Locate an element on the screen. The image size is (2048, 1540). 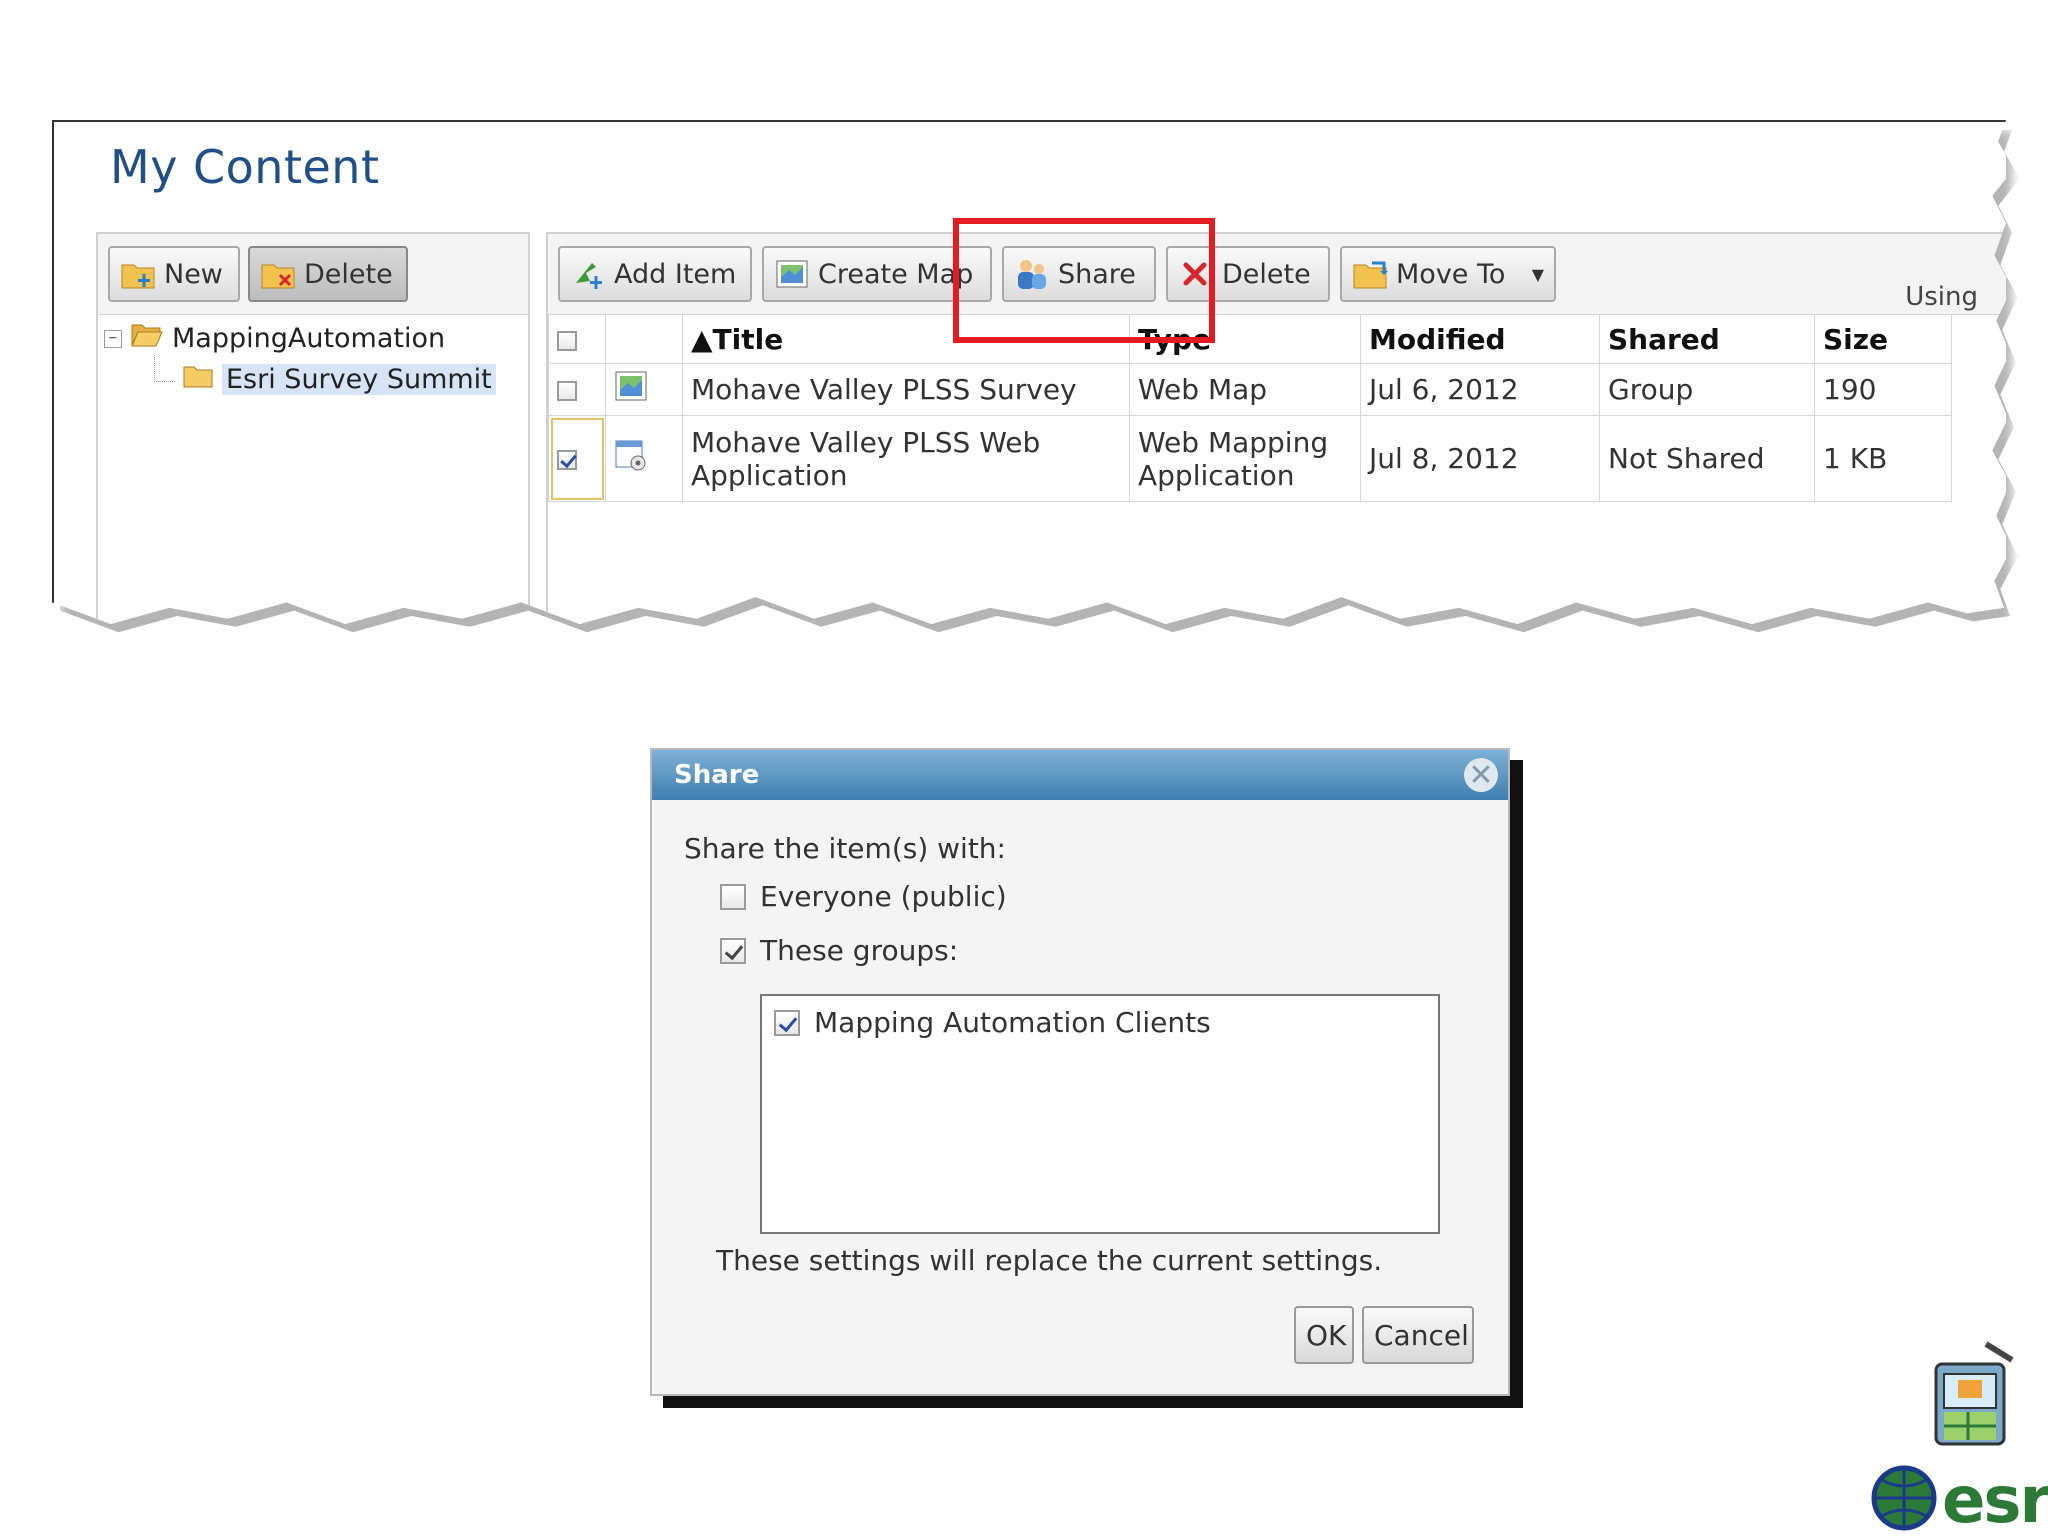
add-item-button: Add Item is located at coordinates (655, 274).